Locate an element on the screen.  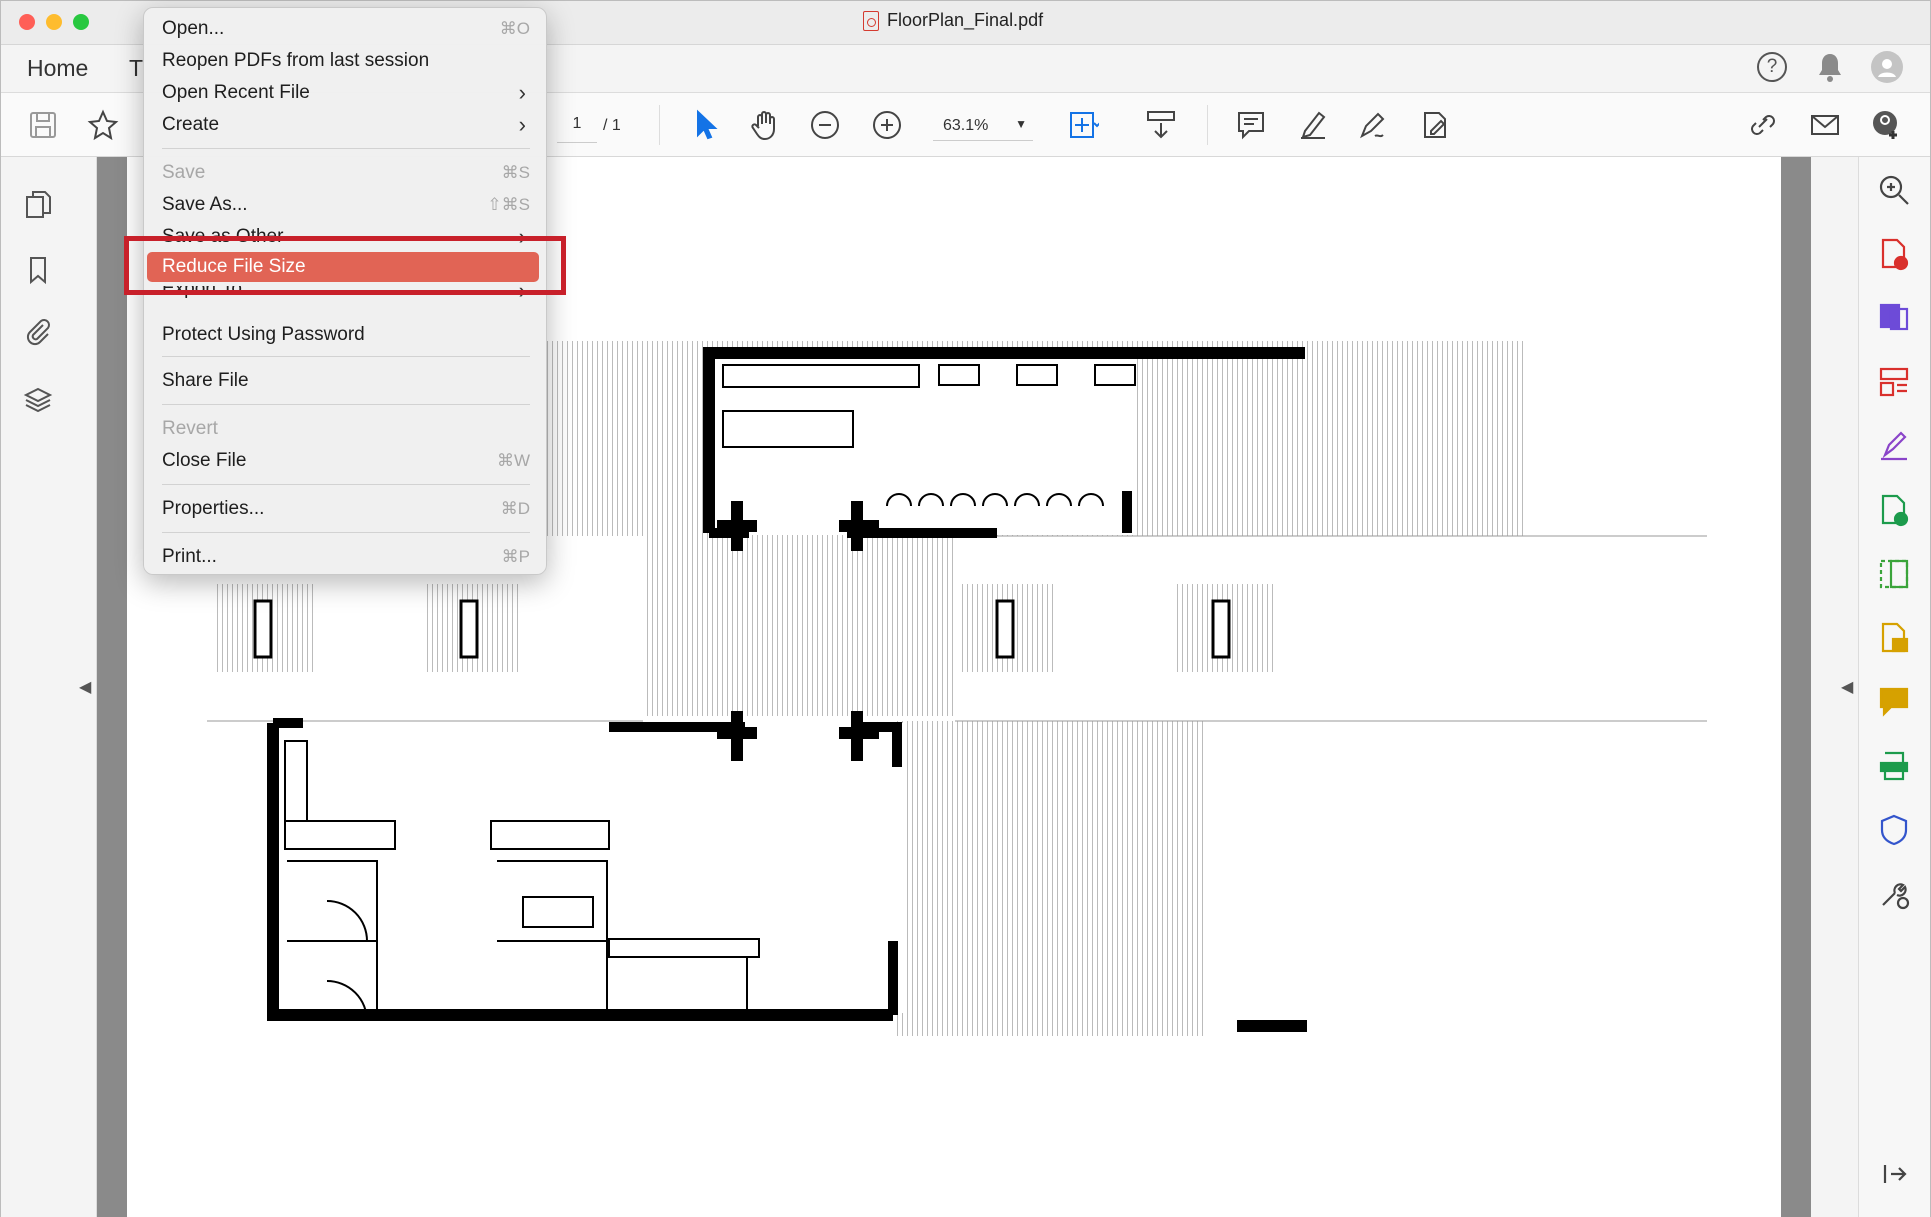
bell-icon is located at coordinates (1830, 67).